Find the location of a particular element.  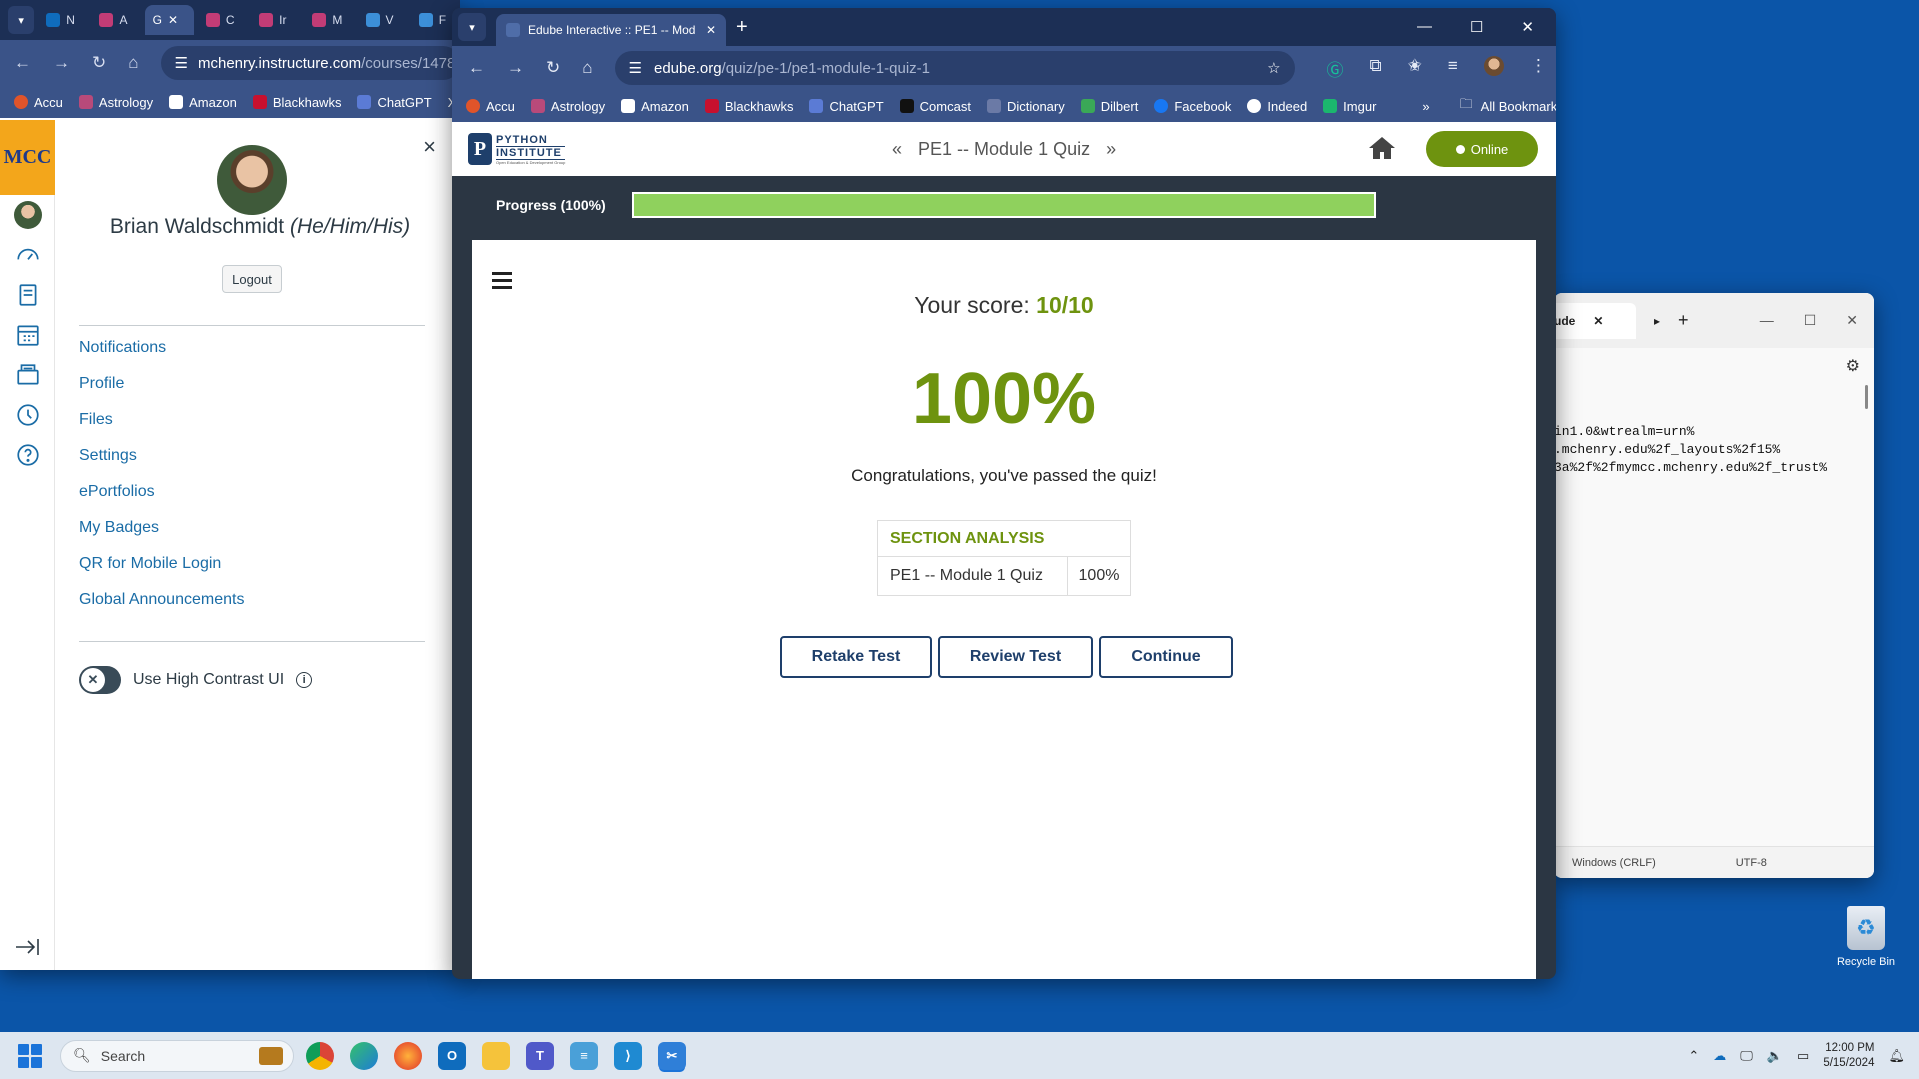

onedrive-cloud-icon: ☁ is located at coordinates (1719, 1056).